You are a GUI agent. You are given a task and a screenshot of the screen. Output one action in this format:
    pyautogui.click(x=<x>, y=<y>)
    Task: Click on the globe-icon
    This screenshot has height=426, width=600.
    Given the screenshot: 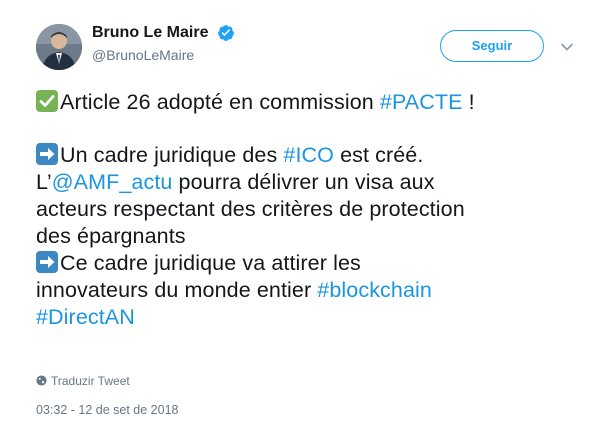 What is the action you would take?
    pyautogui.click(x=41, y=380)
    